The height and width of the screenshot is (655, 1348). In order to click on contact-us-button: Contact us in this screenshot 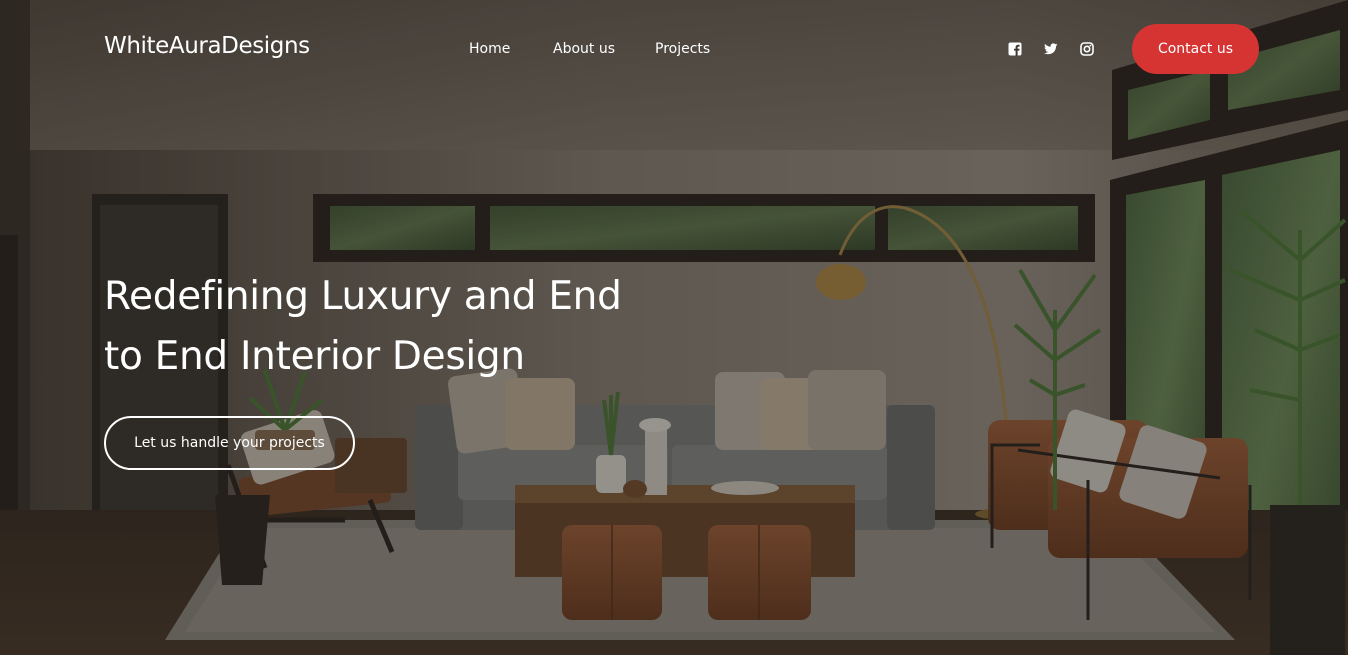, I will do `click(1195, 49)`.